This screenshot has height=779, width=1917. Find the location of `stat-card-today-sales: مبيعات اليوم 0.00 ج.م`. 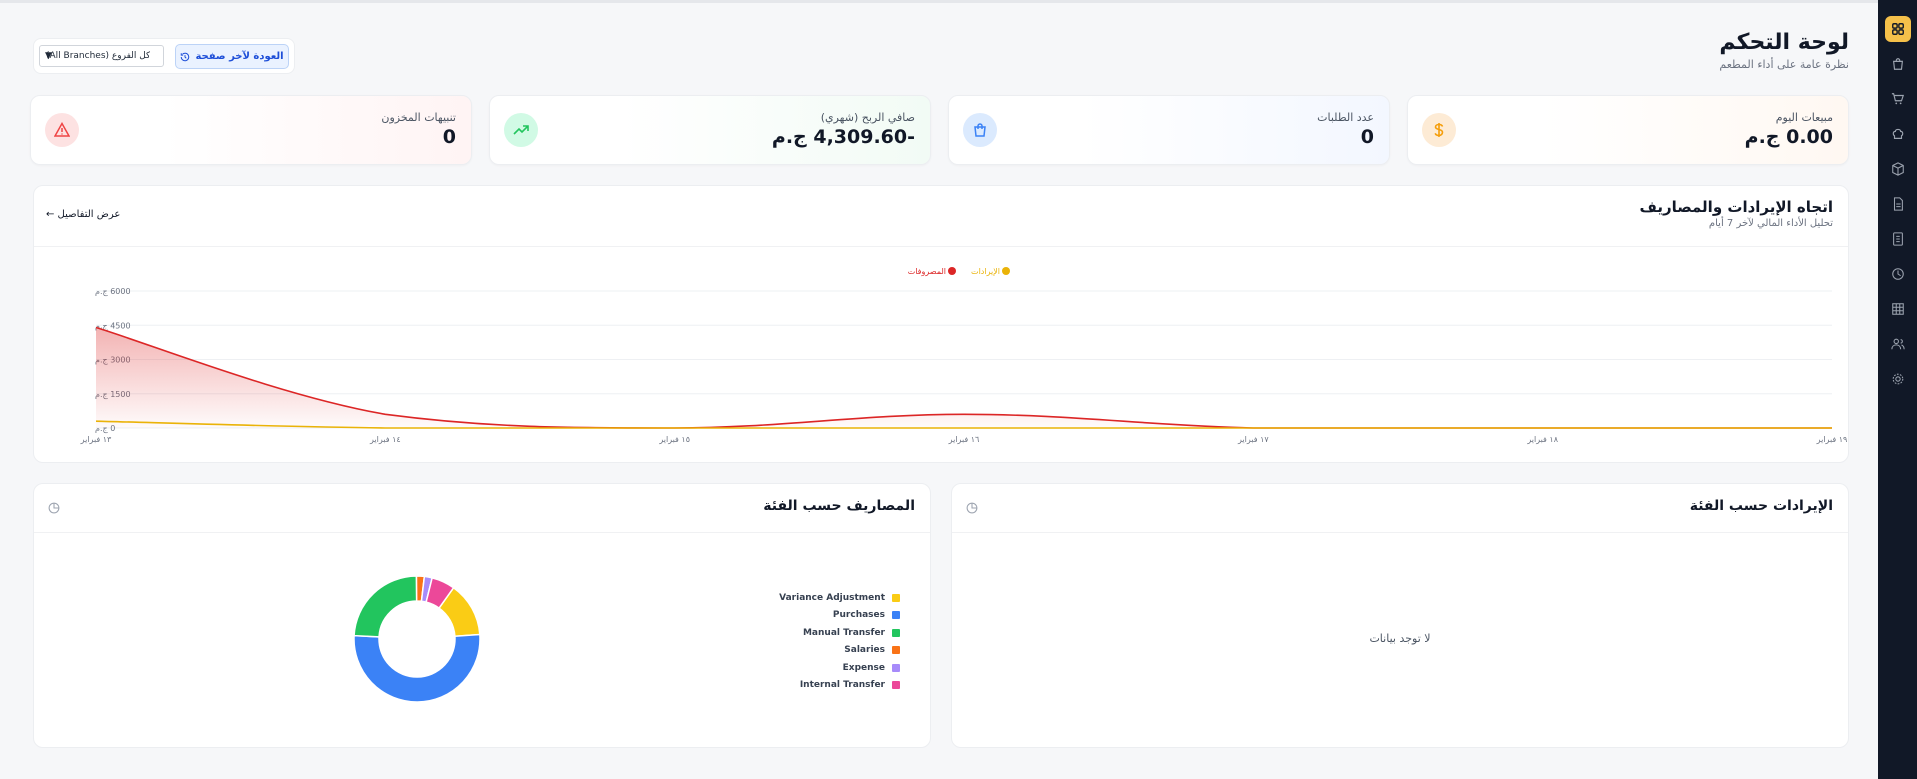

stat-card-today-sales: مبيعات اليوم 0.00 ج.م is located at coordinates (1628, 130).